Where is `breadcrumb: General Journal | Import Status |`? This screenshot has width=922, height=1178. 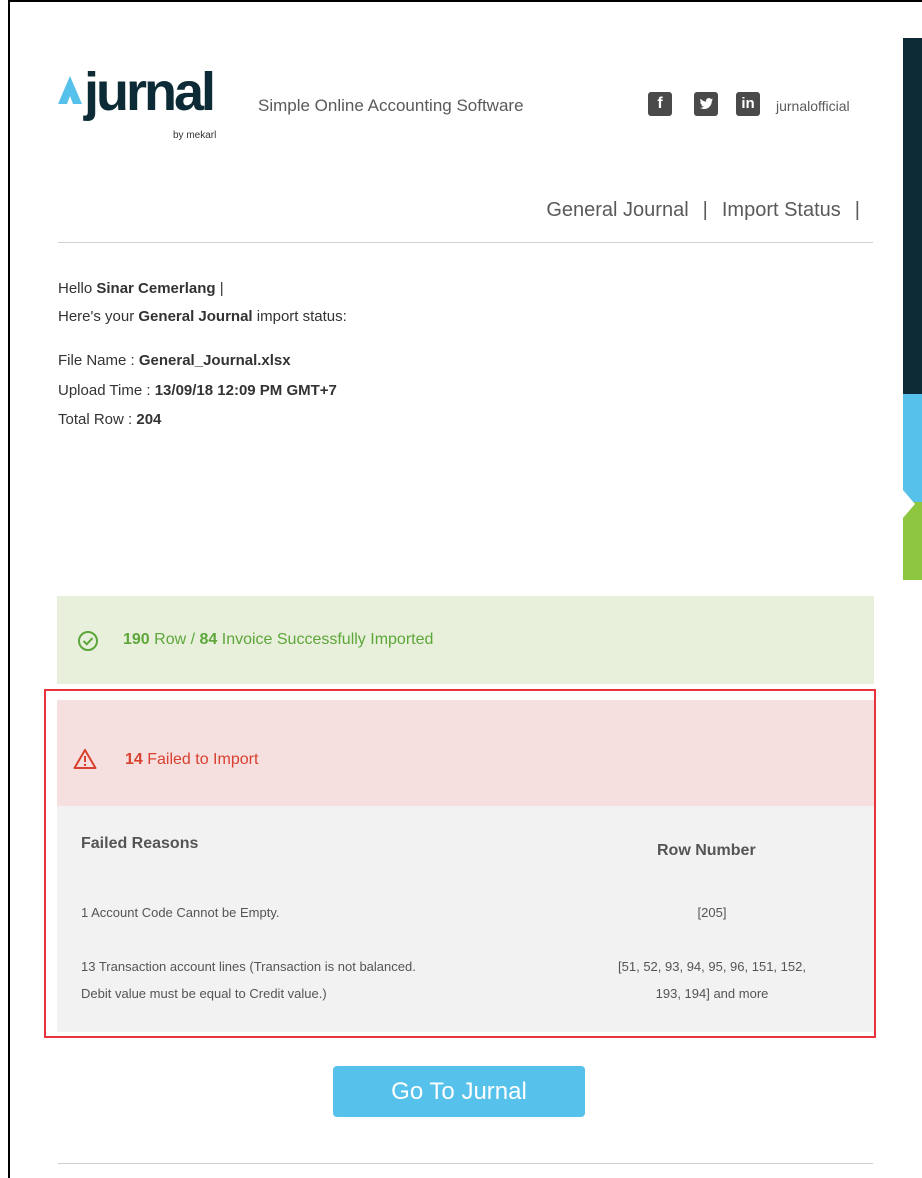 breadcrumb: General Journal | Import Status | is located at coordinates (710, 210).